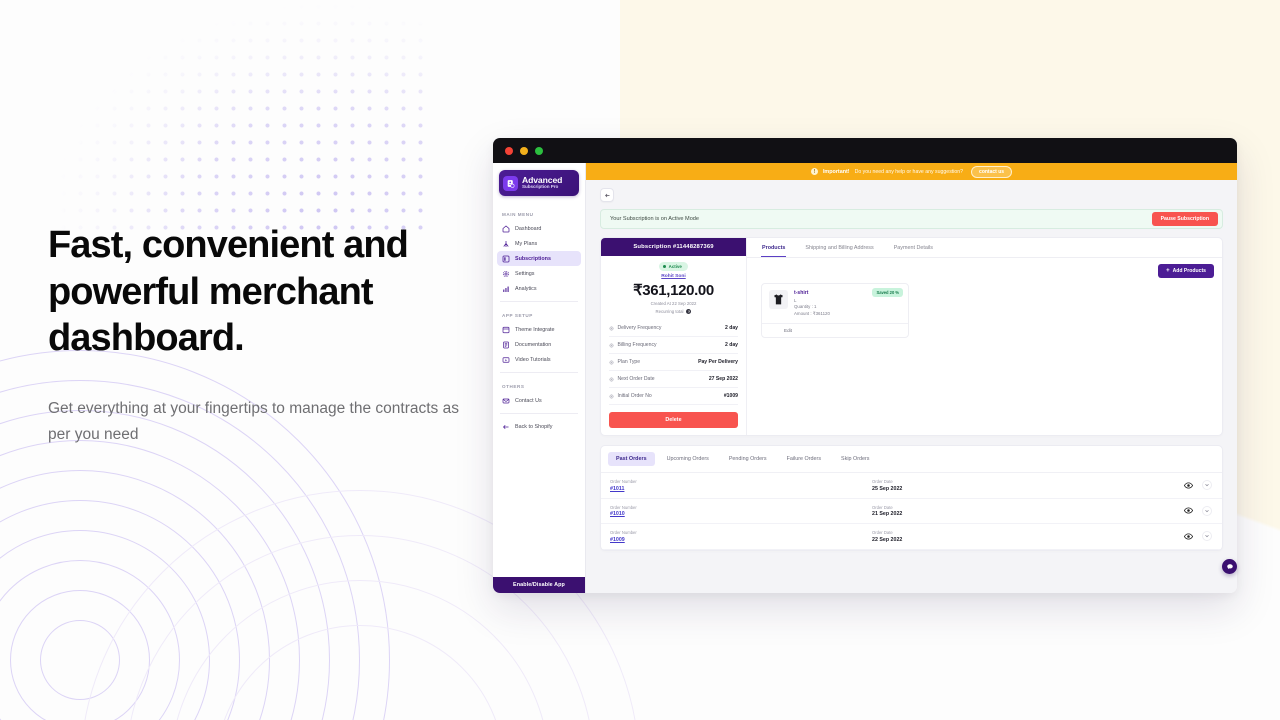 Image resolution: width=1280 pixels, height=720 pixels. What do you see at coordinates (517, 315) in the screenshot?
I see `nav-group-label-setup: APP SETUP` at bounding box center [517, 315].